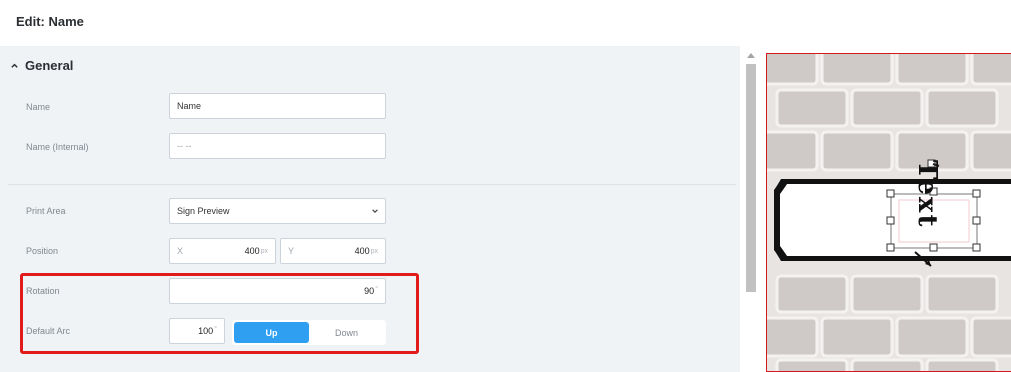 The height and width of the screenshot is (372, 1011). I want to click on preview-rotated-text: Text, so click(927, 194).